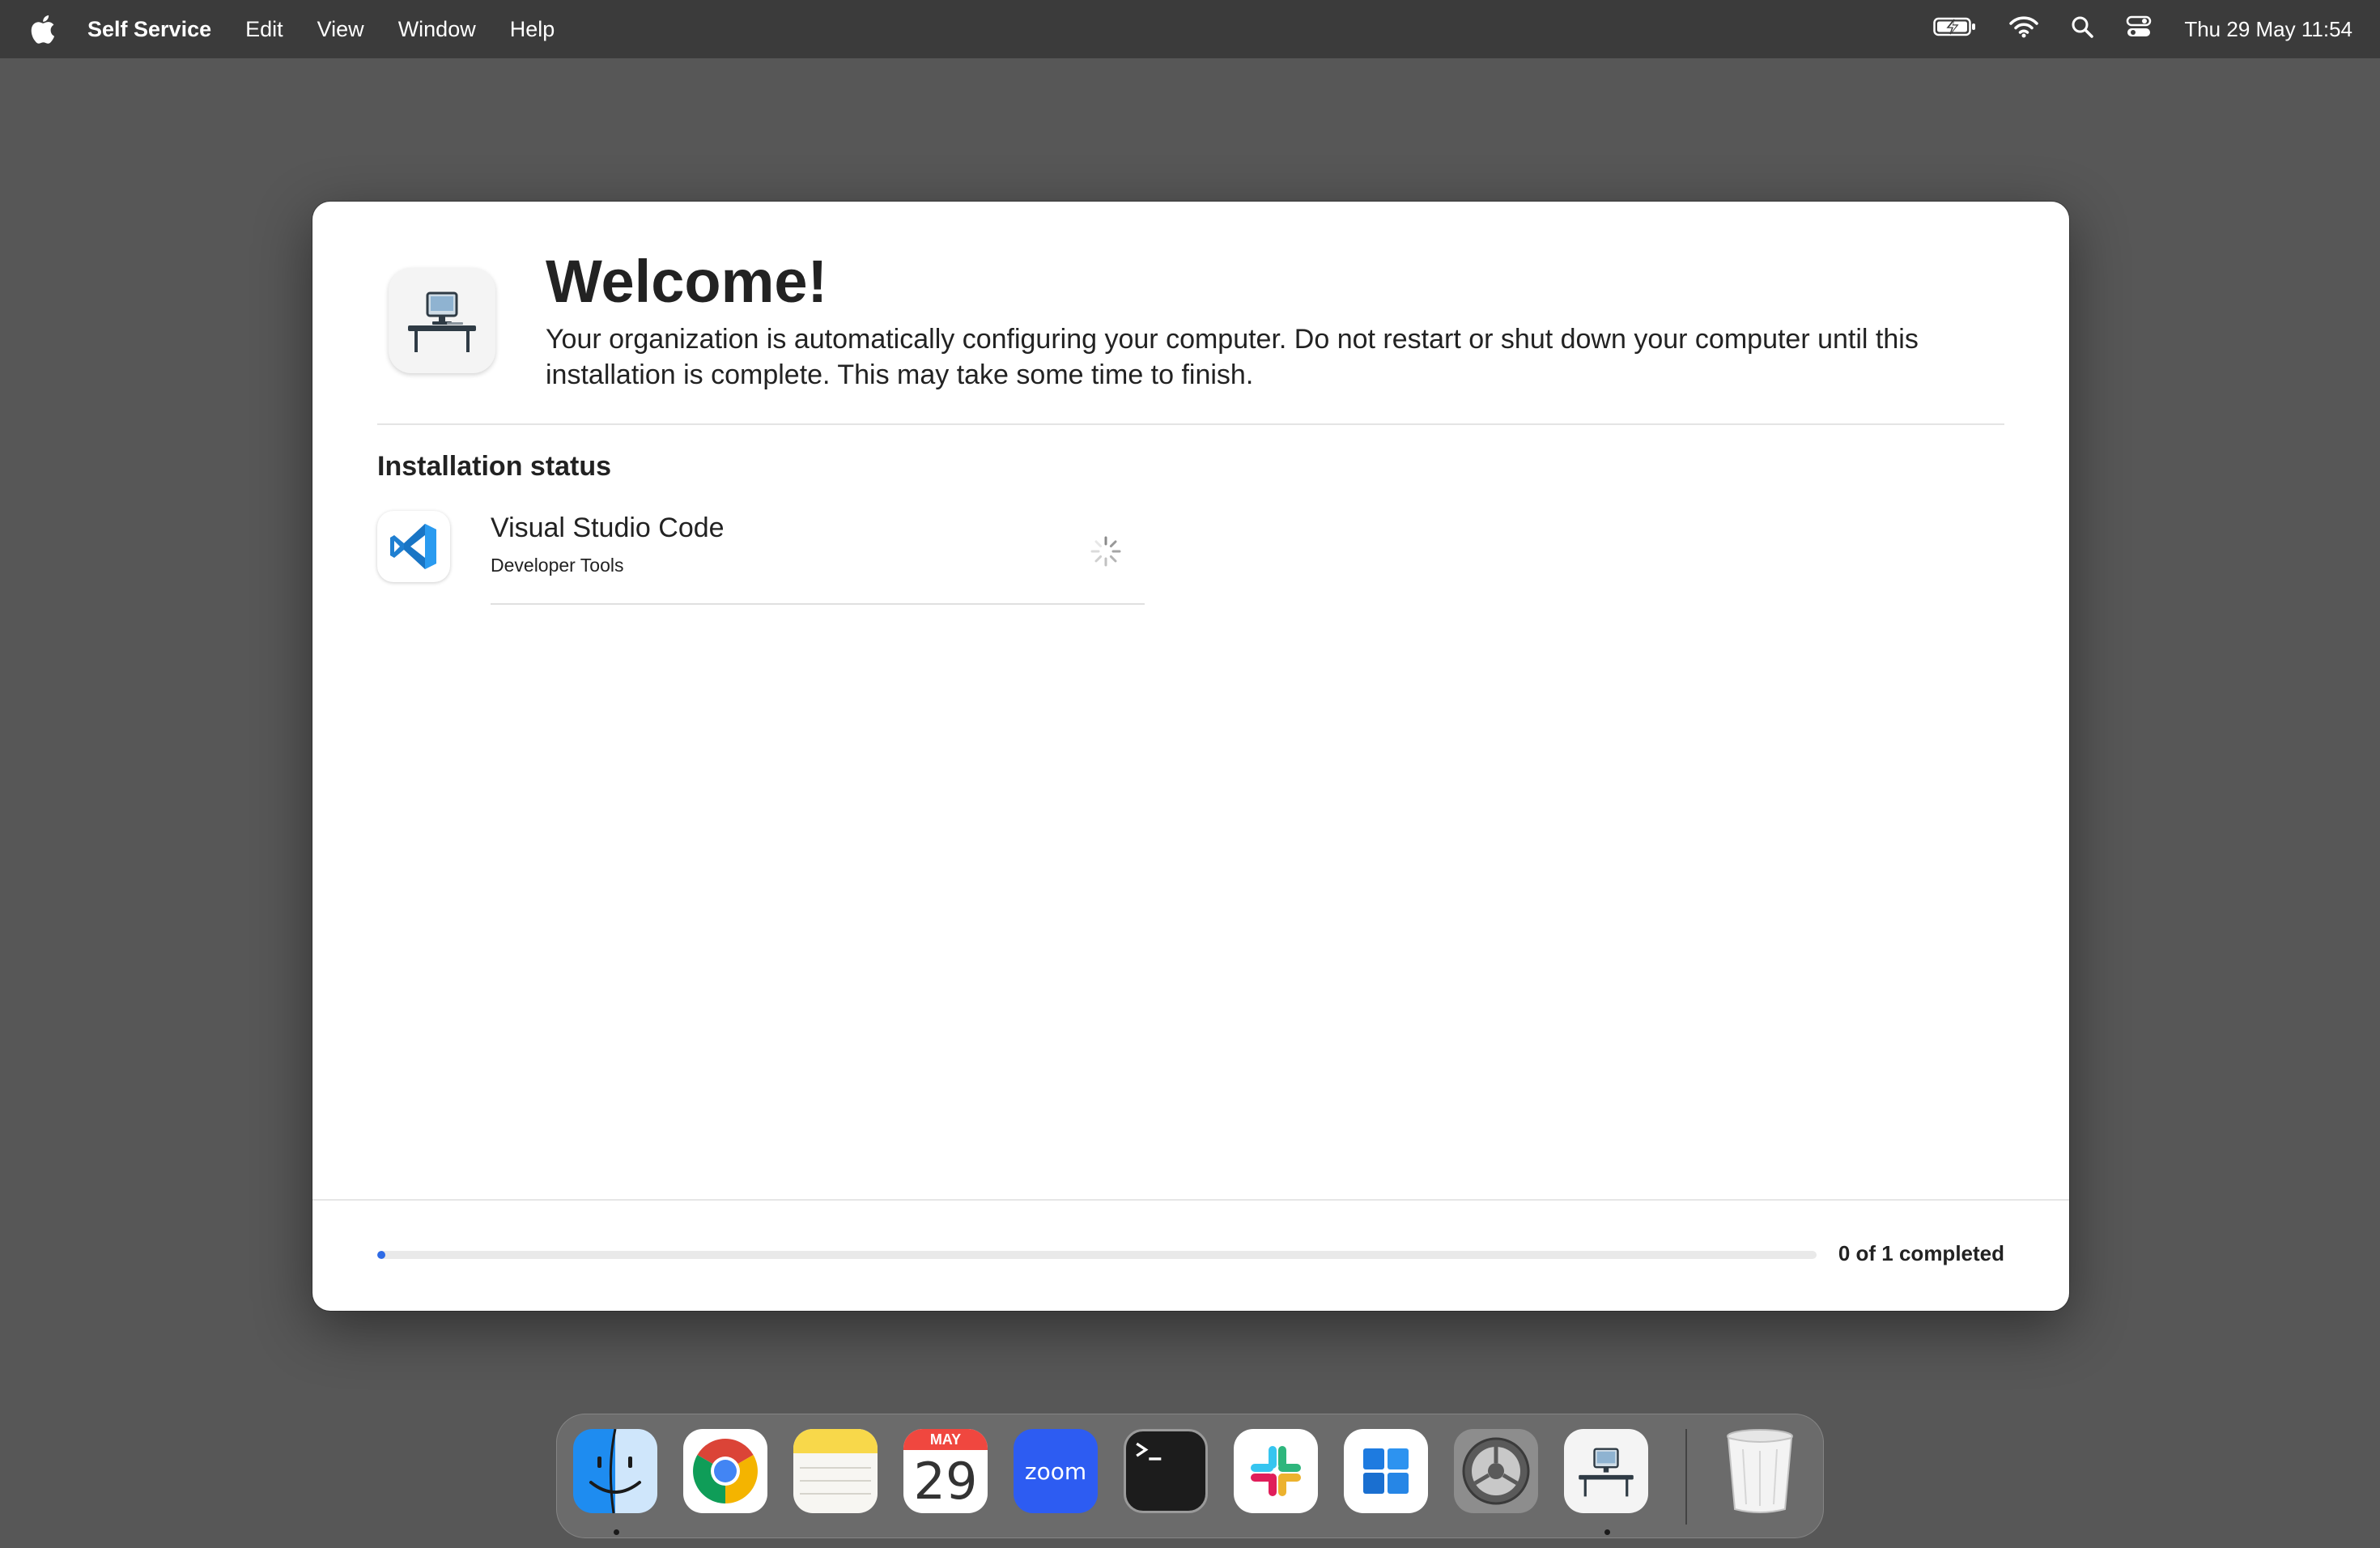 The width and height of the screenshot is (2380, 1548). I want to click on wifi-icon, so click(2024, 29).